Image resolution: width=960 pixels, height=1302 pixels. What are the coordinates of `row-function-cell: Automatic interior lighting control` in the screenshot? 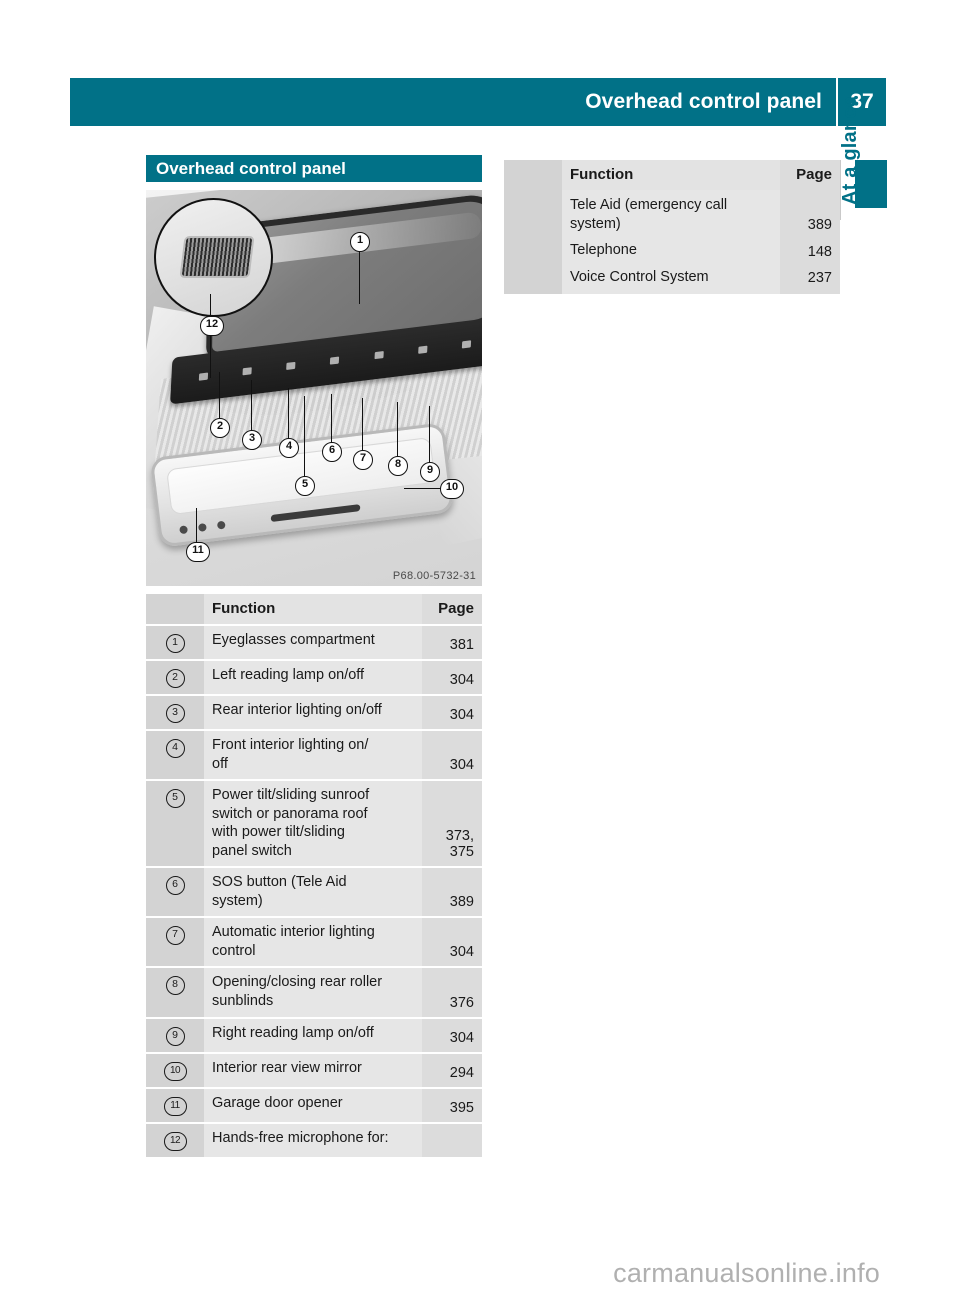 It's located at (313, 942).